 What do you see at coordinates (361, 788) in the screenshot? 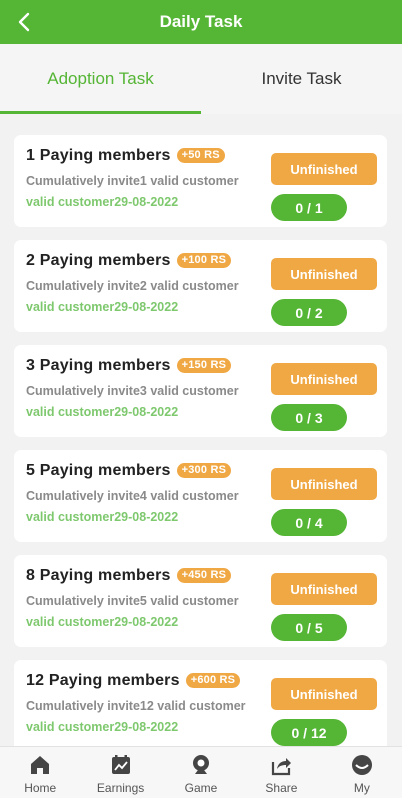
I see `nav-label: My` at bounding box center [361, 788].